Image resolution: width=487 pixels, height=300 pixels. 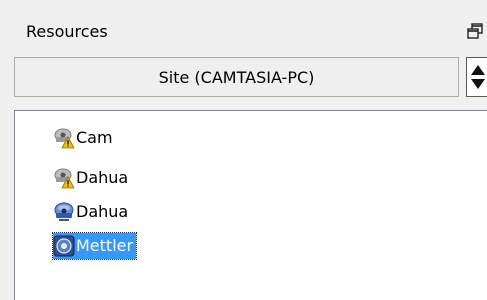 I want to click on device-blue-icon, so click(x=64, y=246).